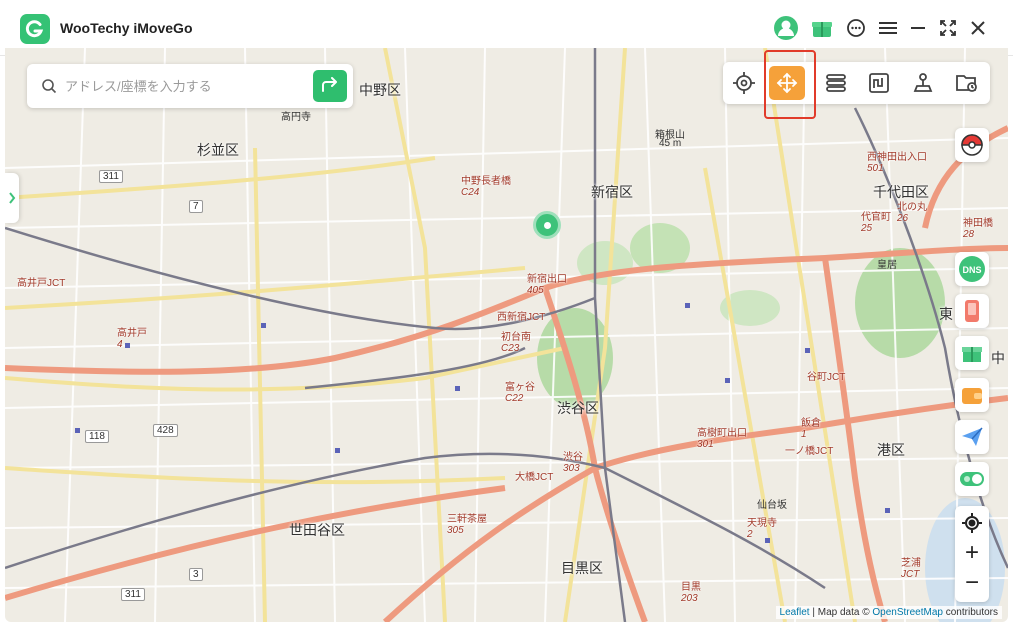 Image resolution: width=1013 pixels, height=626 pixels. I want to click on road-number-label: 118, so click(97, 436).